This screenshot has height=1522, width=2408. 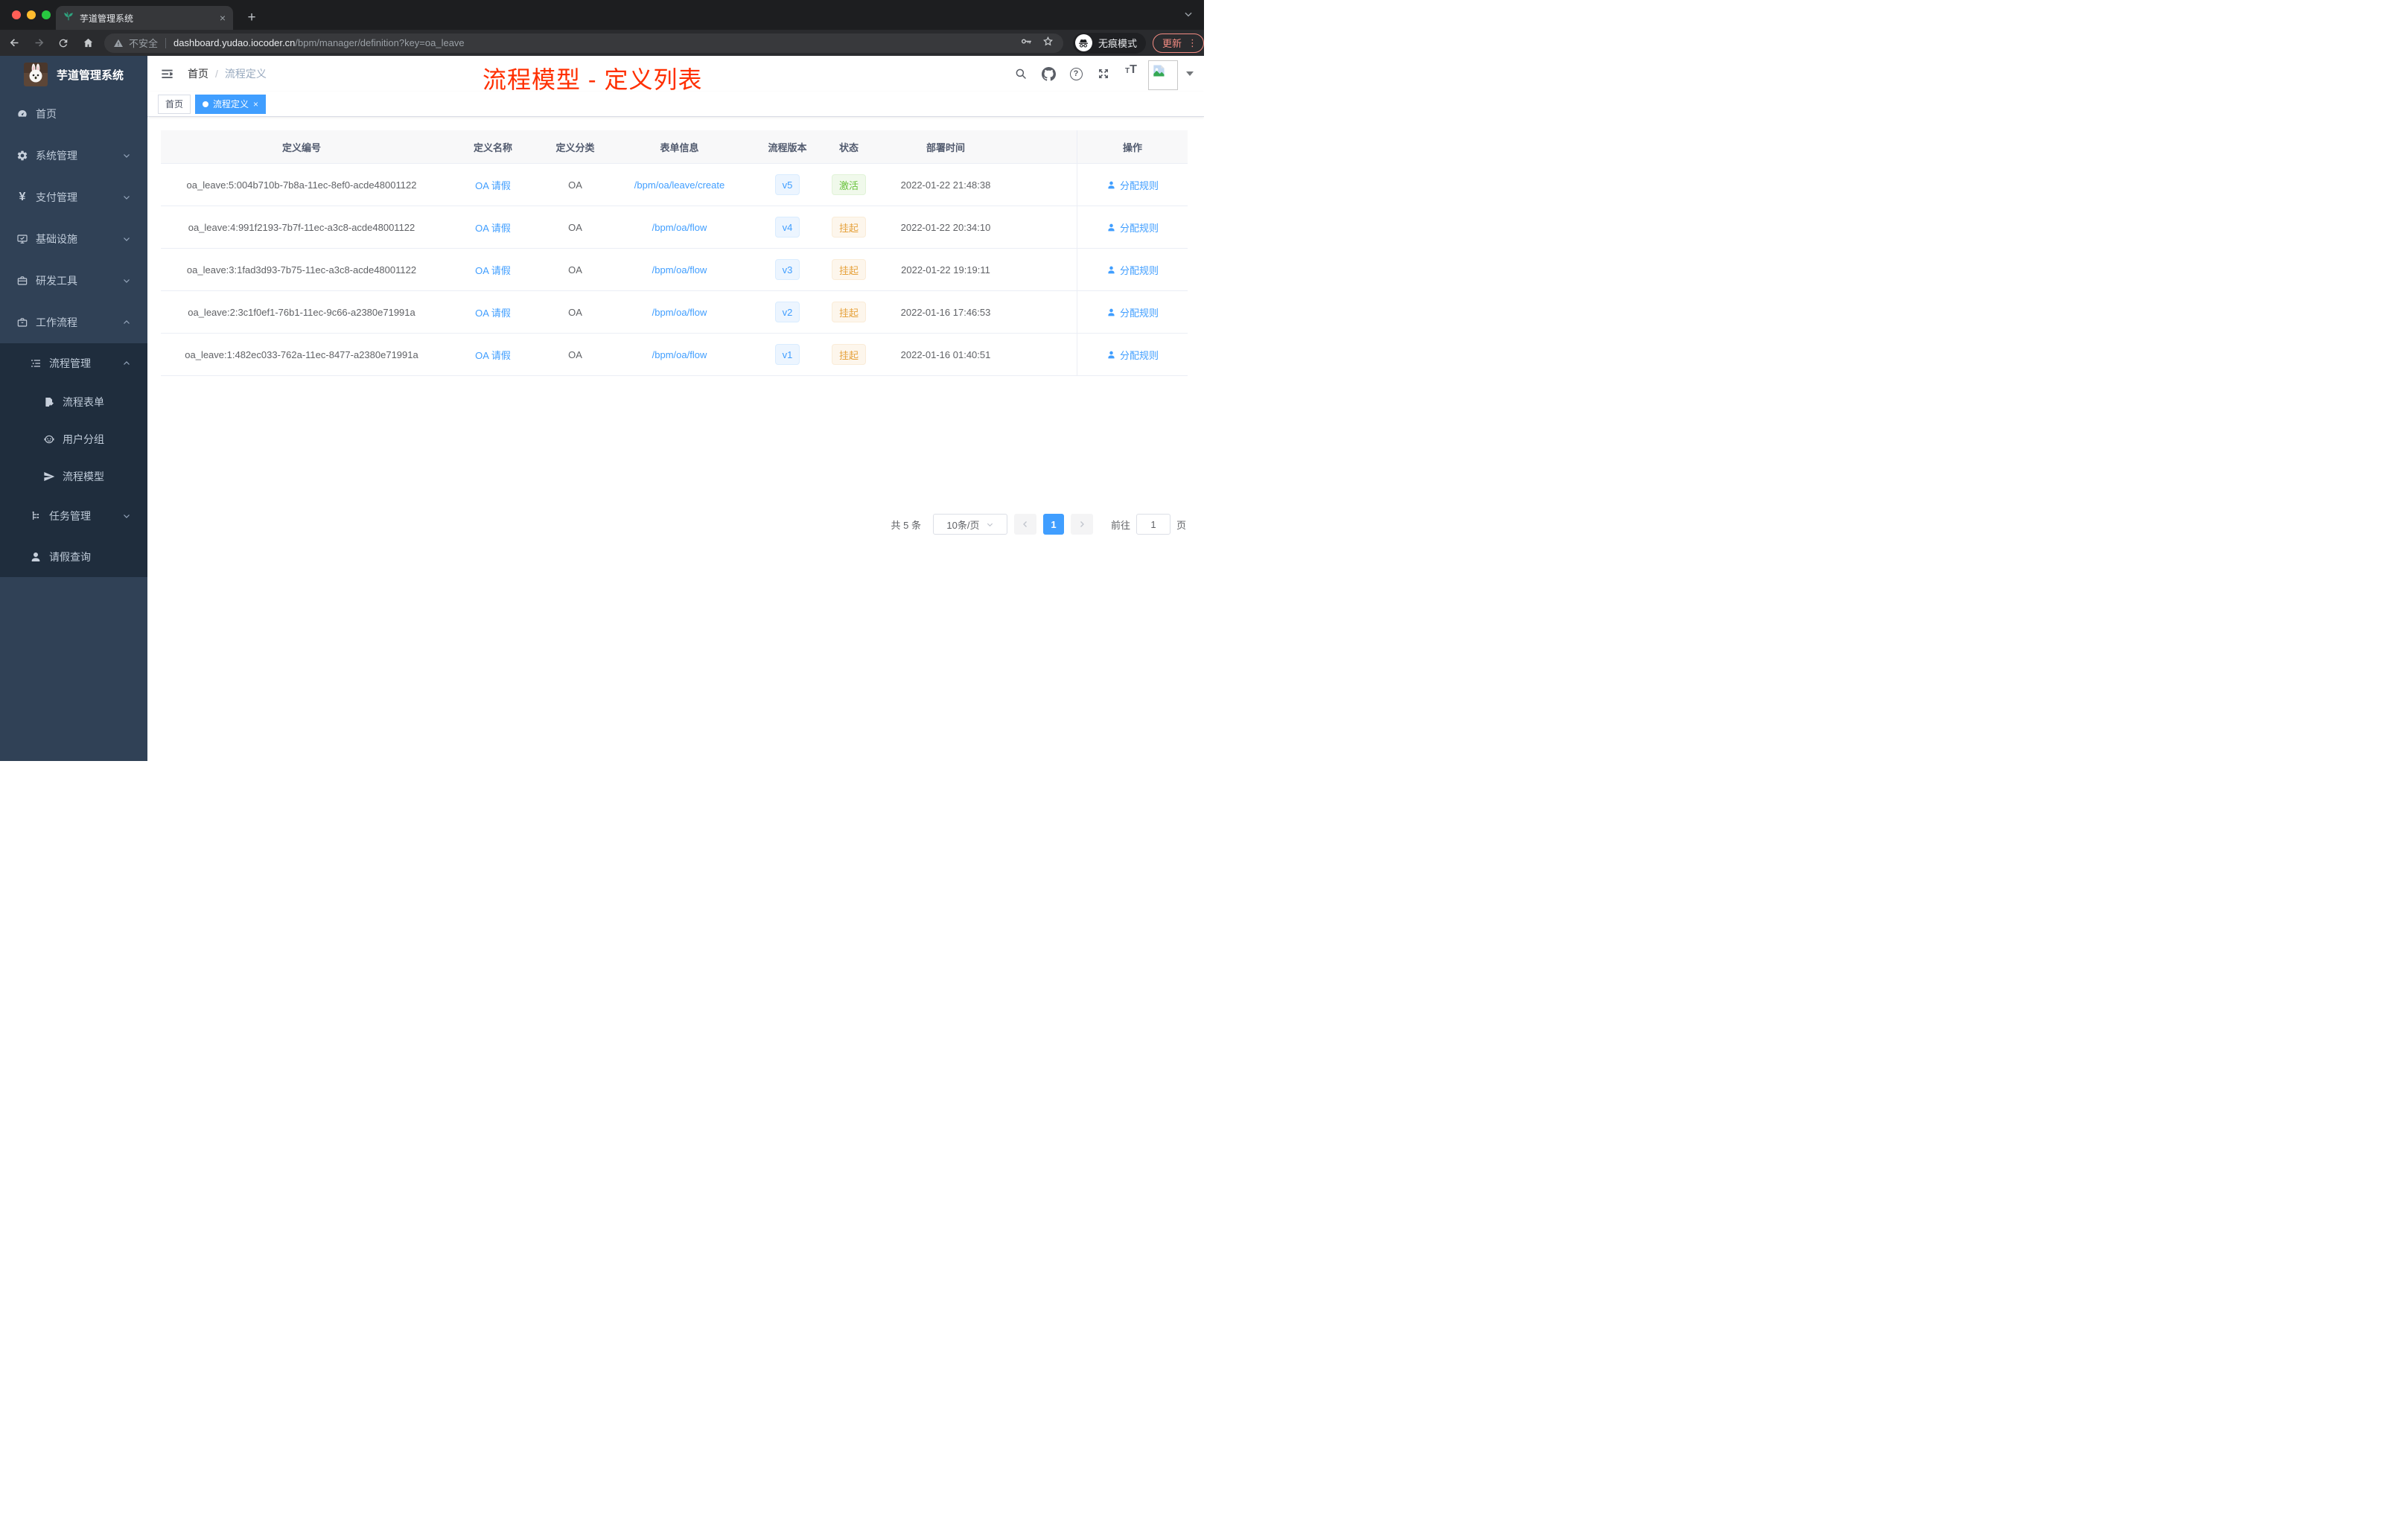 What do you see at coordinates (167, 74) in the screenshot?
I see `hamburger-icon` at bounding box center [167, 74].